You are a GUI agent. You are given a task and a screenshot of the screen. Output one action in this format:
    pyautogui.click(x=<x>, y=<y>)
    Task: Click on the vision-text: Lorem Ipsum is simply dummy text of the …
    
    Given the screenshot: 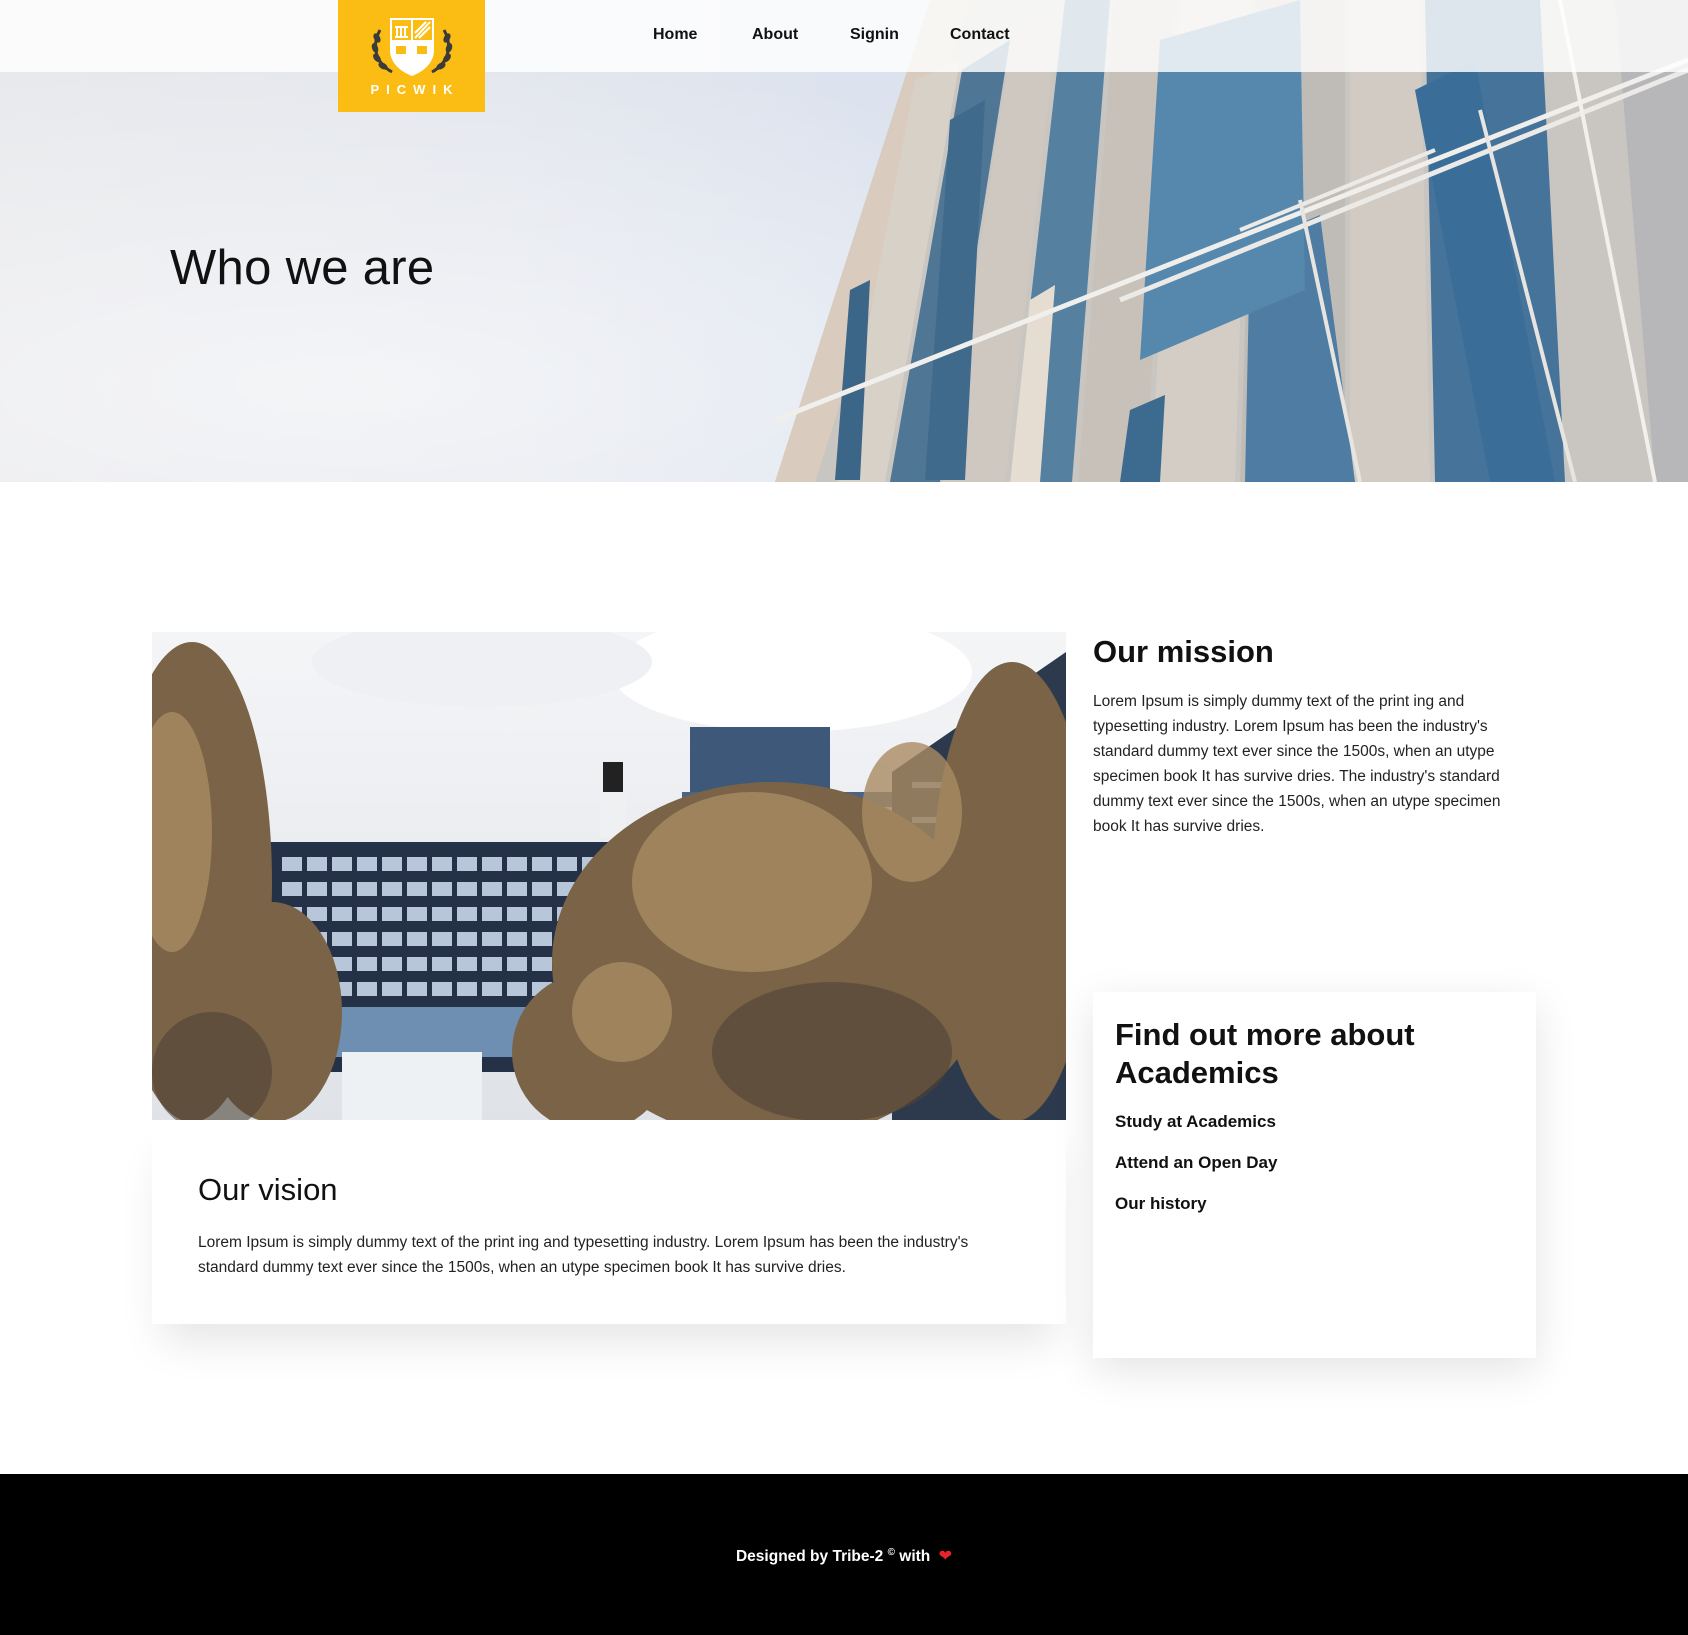 What is the action you would take?
    pyautogui.click(x=583, y=1255)
    